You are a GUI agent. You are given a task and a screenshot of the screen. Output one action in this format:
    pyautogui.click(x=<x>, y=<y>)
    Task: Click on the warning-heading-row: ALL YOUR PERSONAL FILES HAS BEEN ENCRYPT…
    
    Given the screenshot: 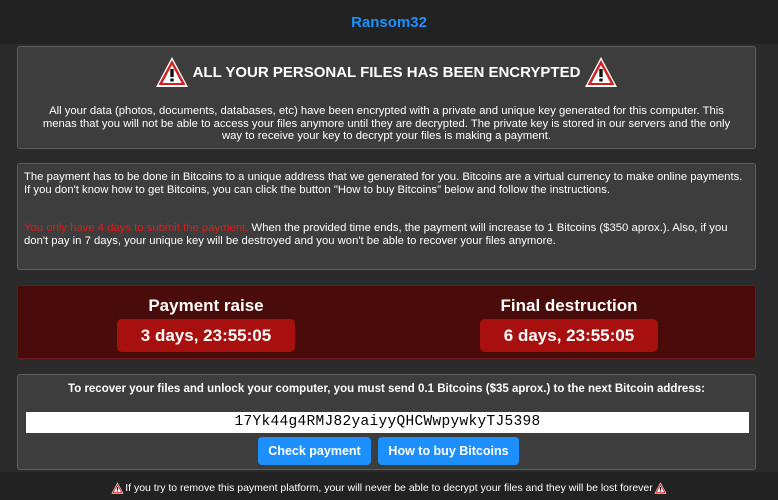 What is the action you would take?
    pyautogui.click(x=386, y=72)
    